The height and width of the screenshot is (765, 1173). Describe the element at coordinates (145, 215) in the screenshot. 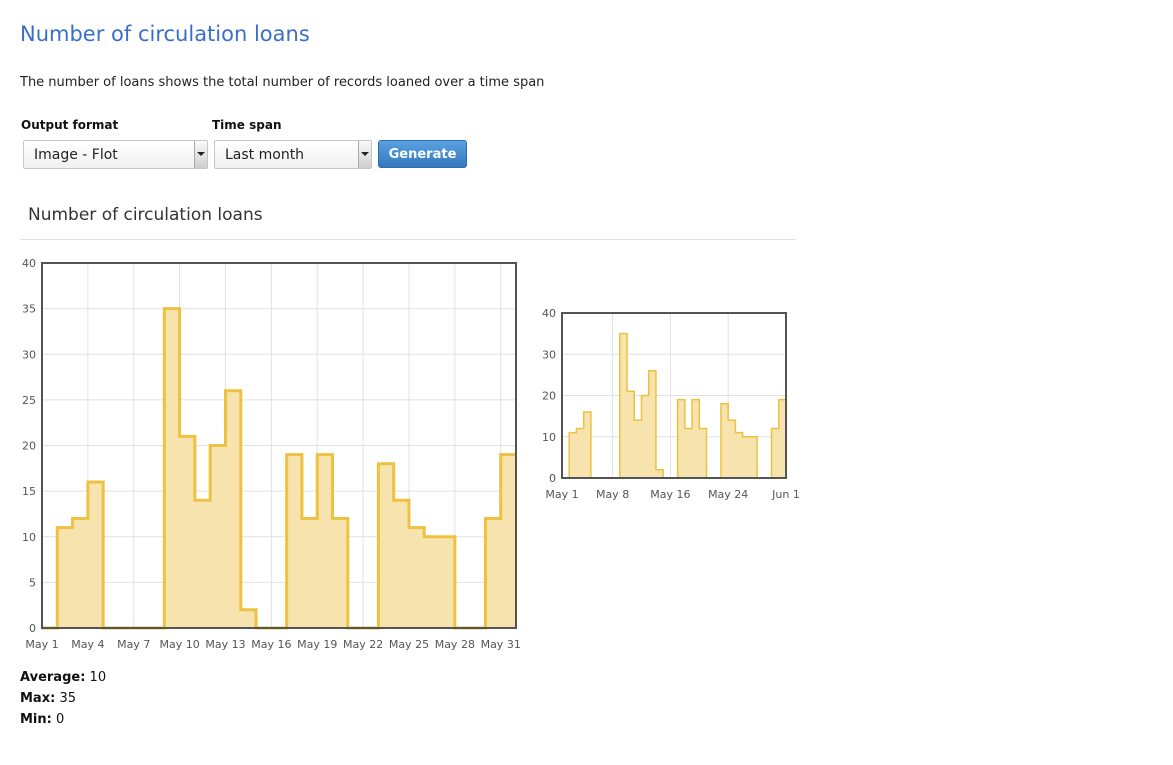

I see `section-title: Number of circulation loans` at that location.